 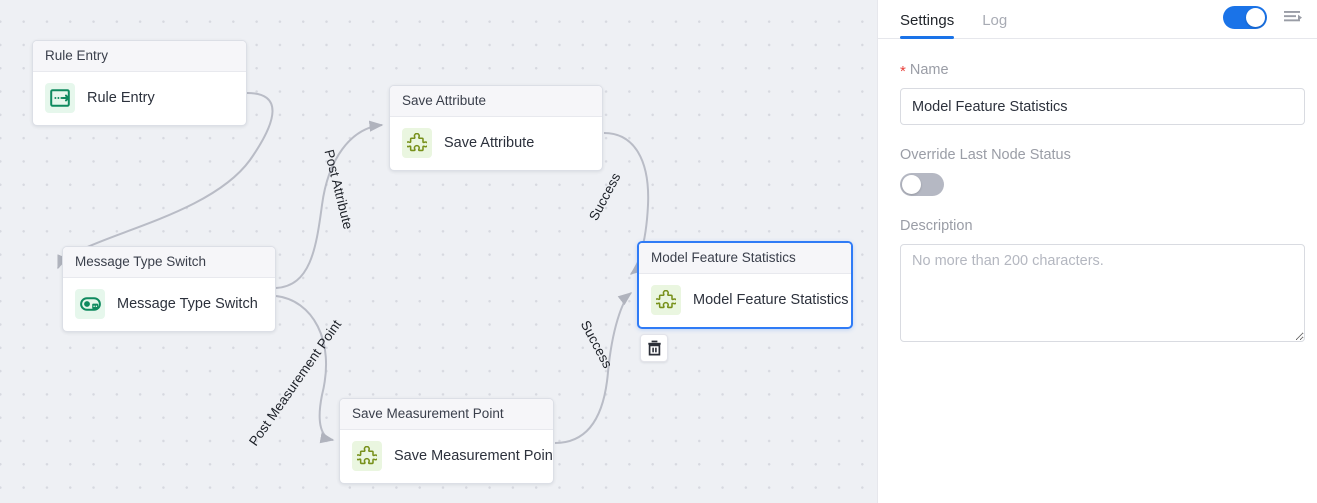 I want to click on node-title: Model Feature Statistics, so click(x=745, y=258).